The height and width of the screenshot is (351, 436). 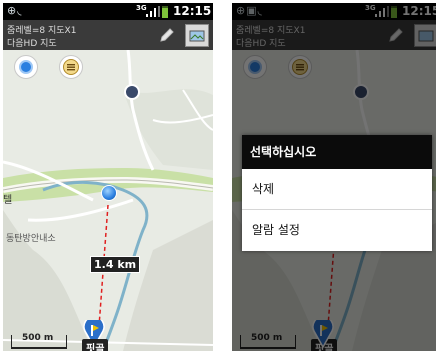 What do you see at coordinates (108, 11) in the screenshot?
I see `status-bar: ⊕◟ 3G 12:15` at bounding box center [108, 11].